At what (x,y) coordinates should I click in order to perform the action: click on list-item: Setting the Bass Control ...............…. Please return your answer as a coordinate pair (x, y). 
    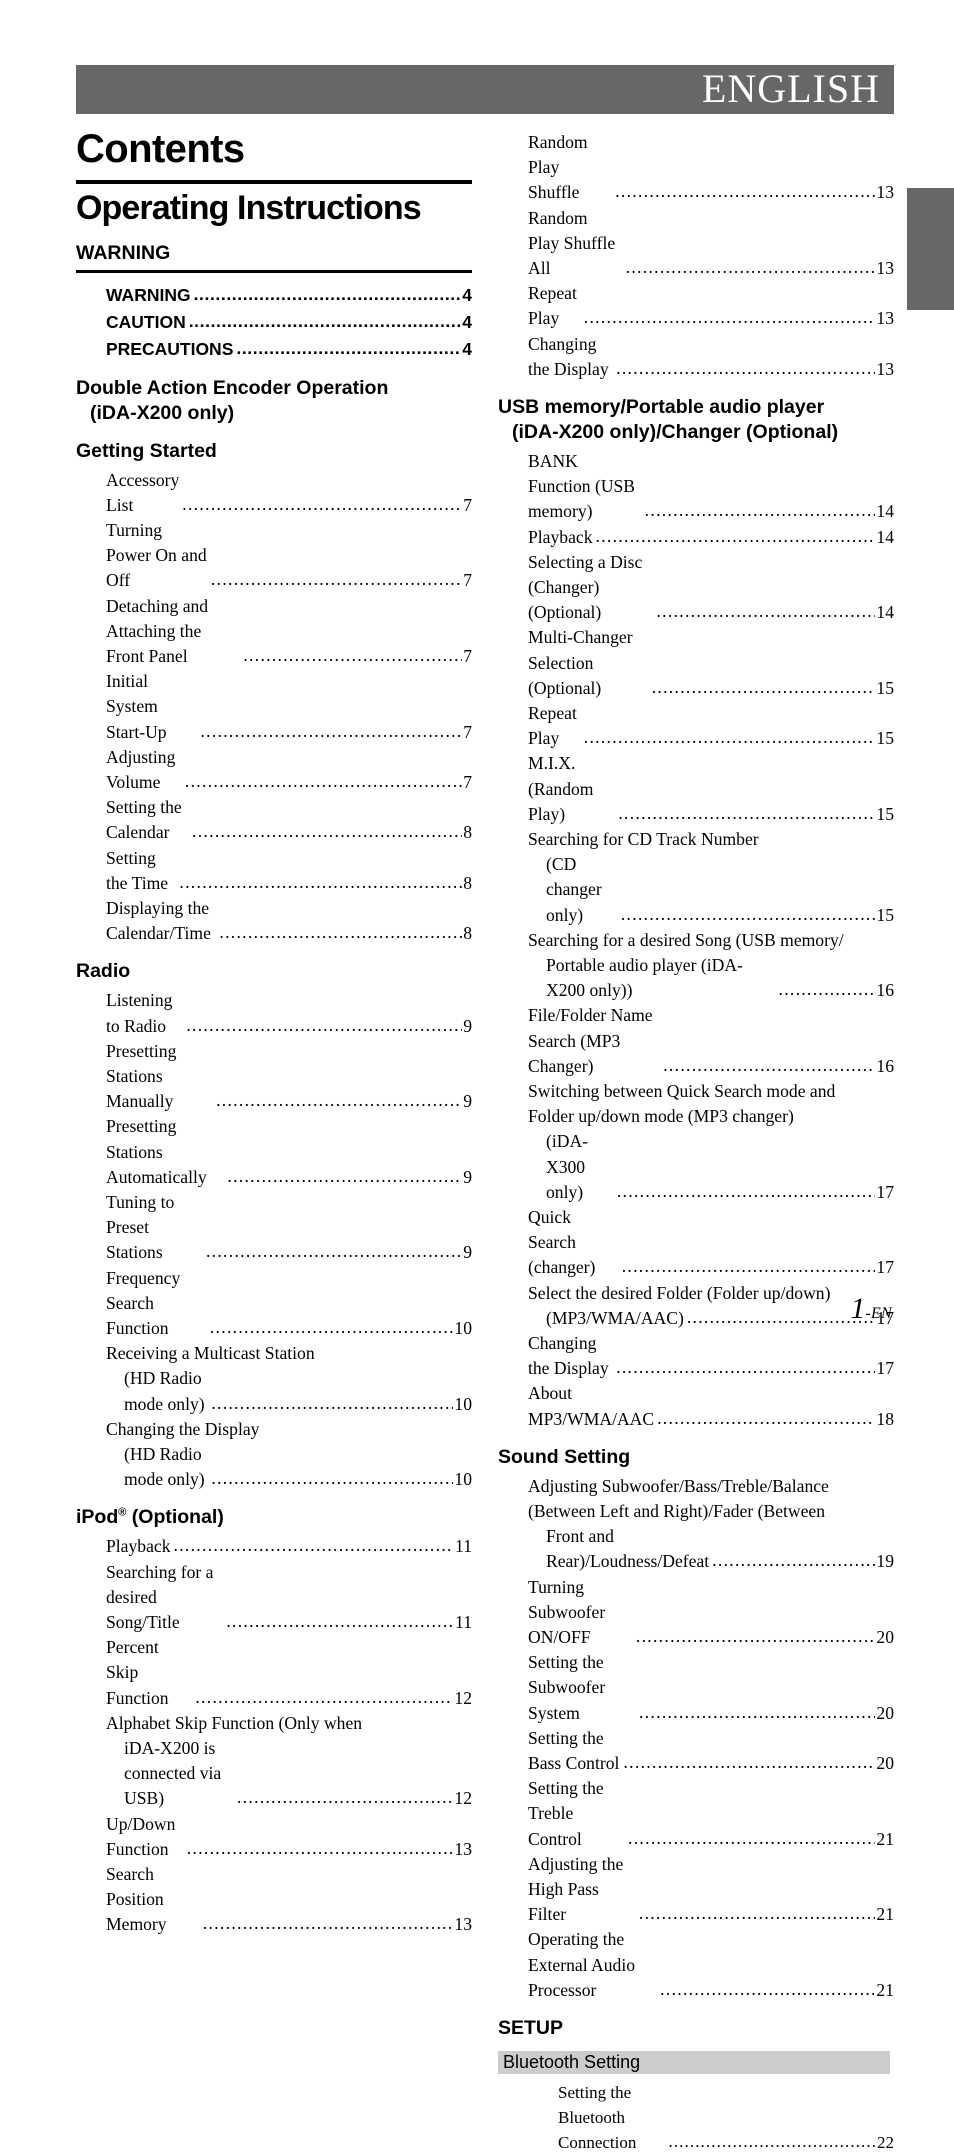
    Looking at the image, I should click on (696, 1751).